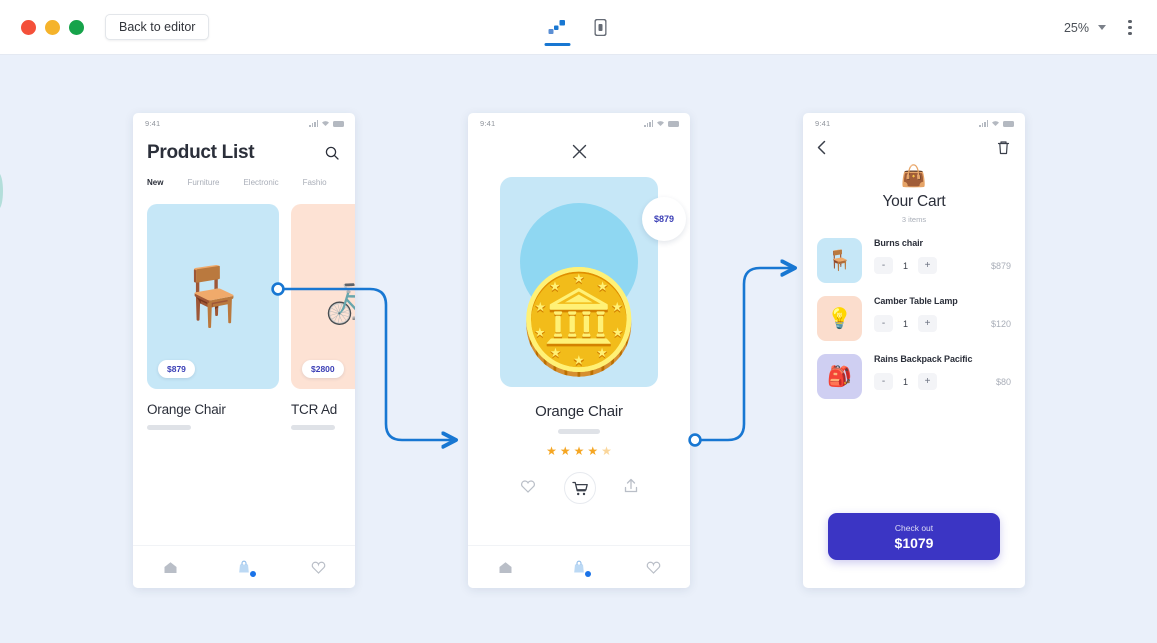  I want to click on artboard-product-detail: 9:41 🪙 $879 Orange Chair ★ ★ ★ ★ ★, so click(579, 350).